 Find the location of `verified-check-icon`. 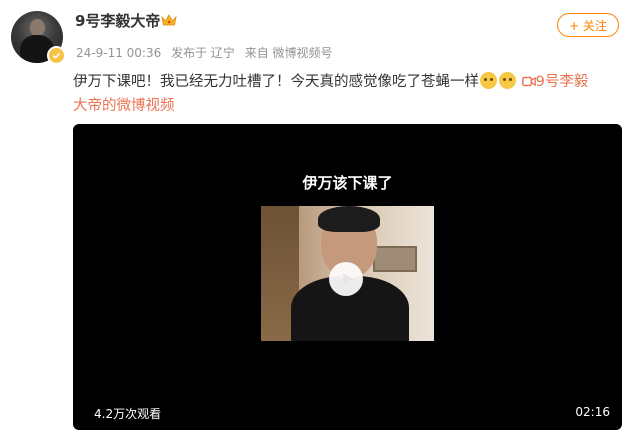

verified-check-icon is located at coordinates (56, 55).